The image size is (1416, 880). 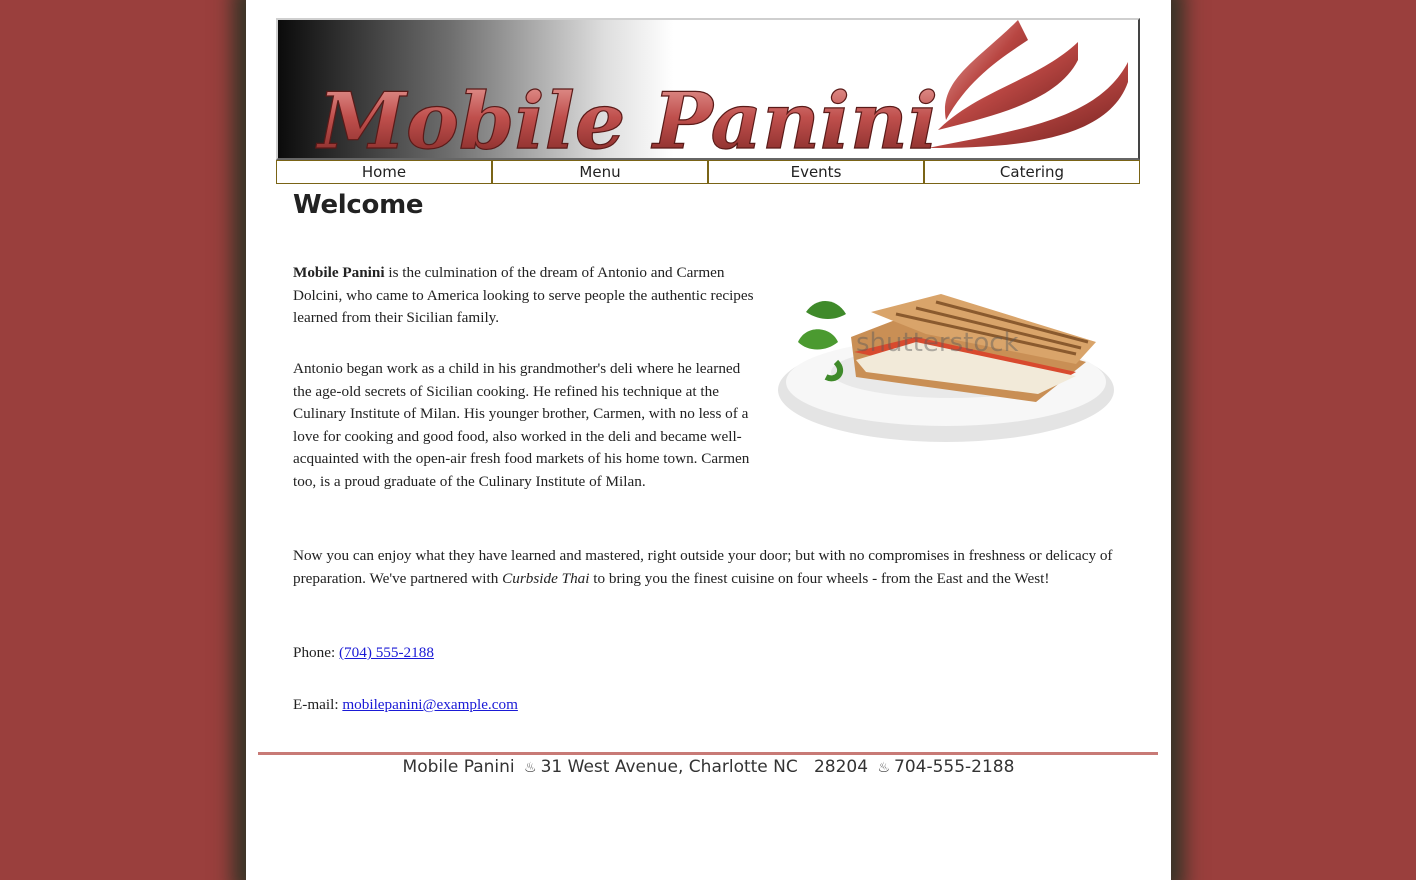 What do you see at coordinates (386, 652) in the screenshot?
I see `phone-link: (704) 555-2188` at bounding box center [386, 652].